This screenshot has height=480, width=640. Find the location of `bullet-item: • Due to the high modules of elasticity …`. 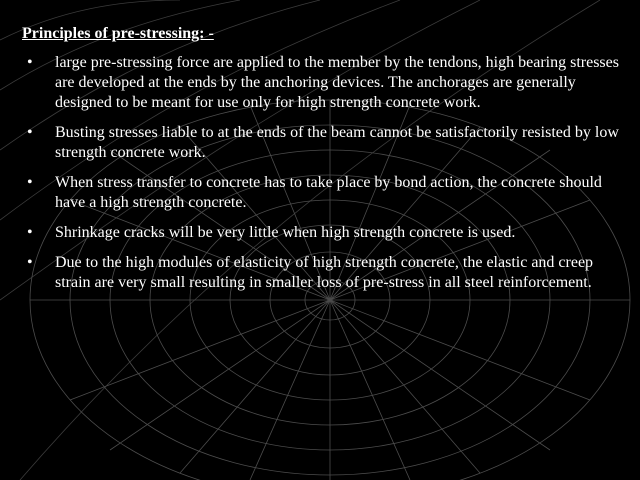

bullet-item: • Due to the high modules of elasticity … is located at coordinates (322, 273).